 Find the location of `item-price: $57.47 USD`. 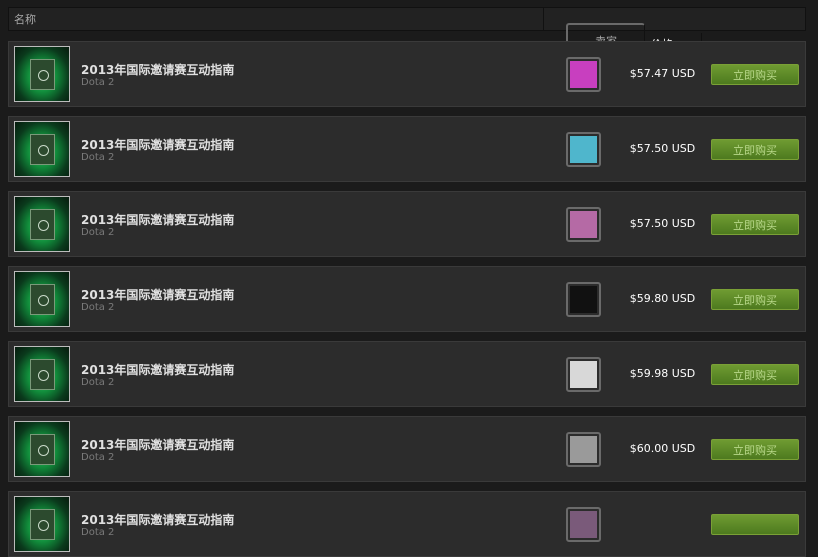

item-price: $57.47 USD is located at coordinates (662, 73).